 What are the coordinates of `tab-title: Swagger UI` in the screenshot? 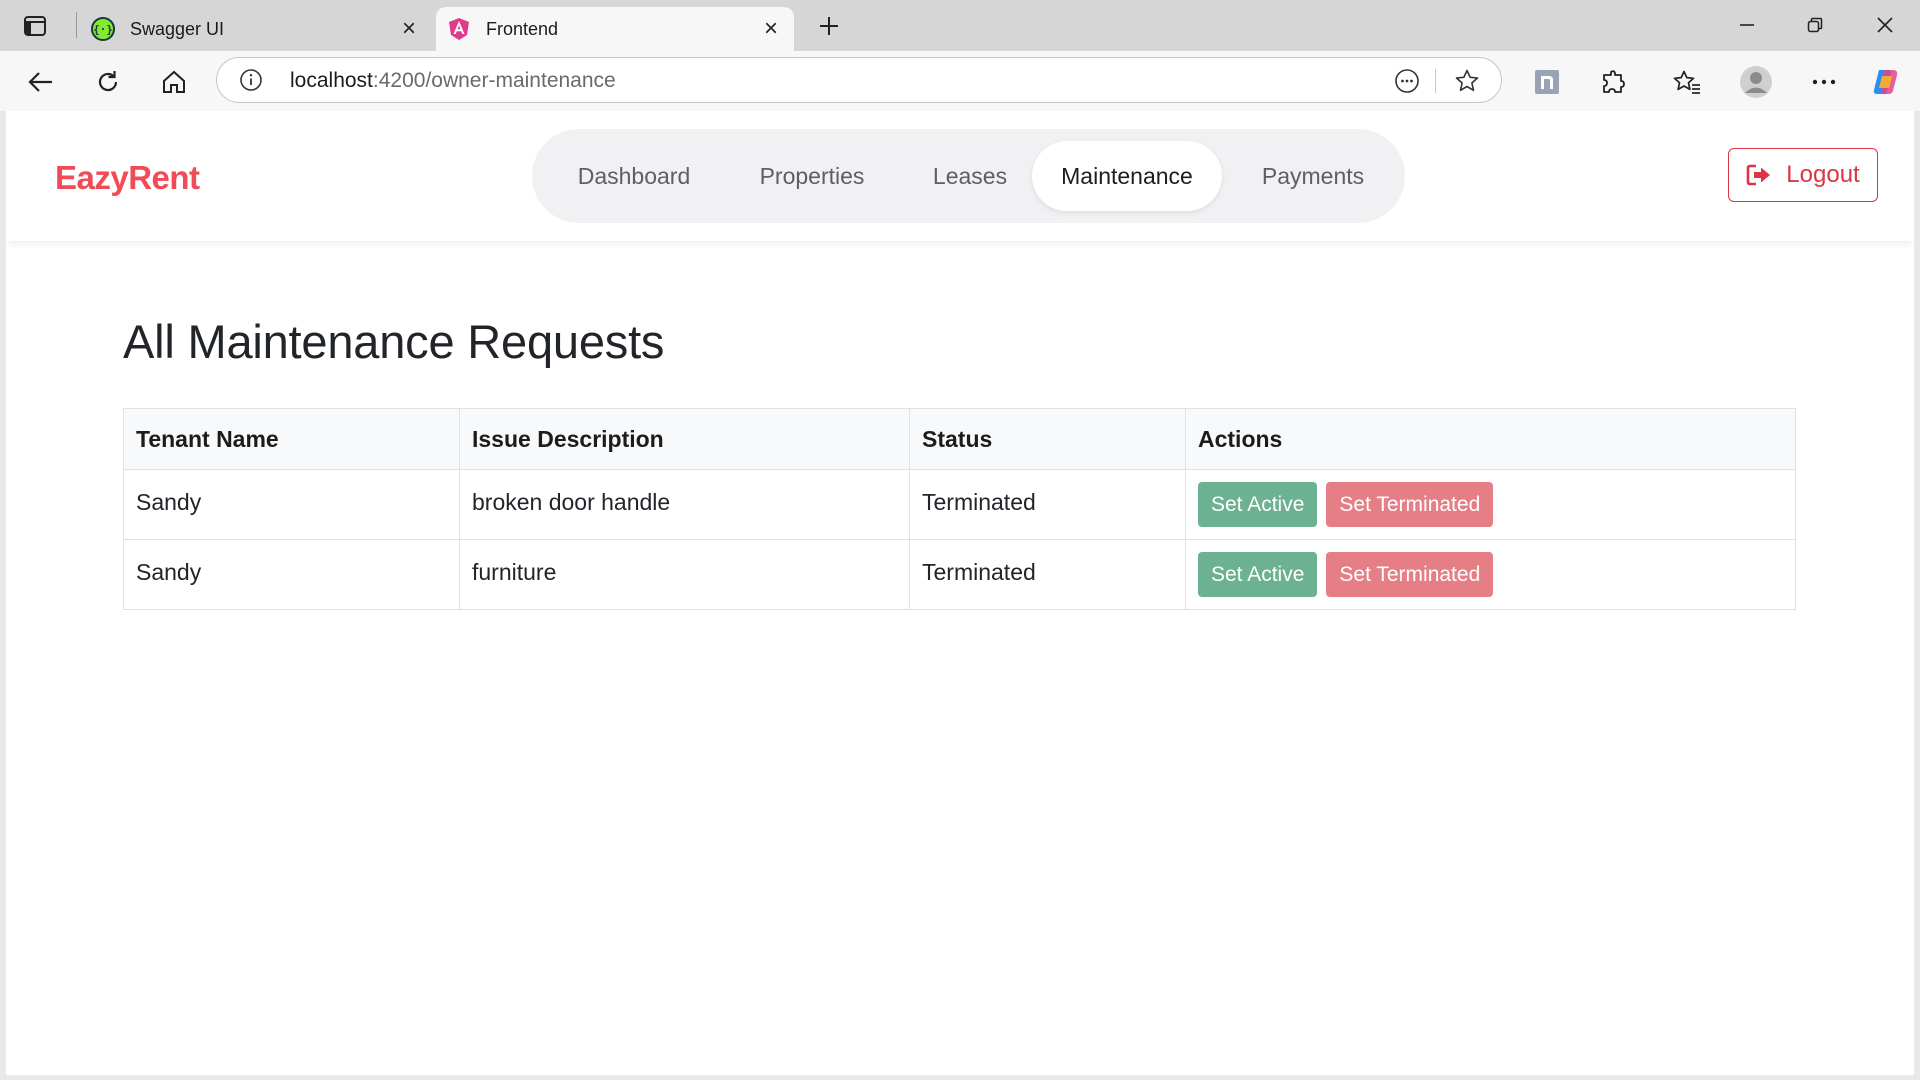 It's located at (177, 28).